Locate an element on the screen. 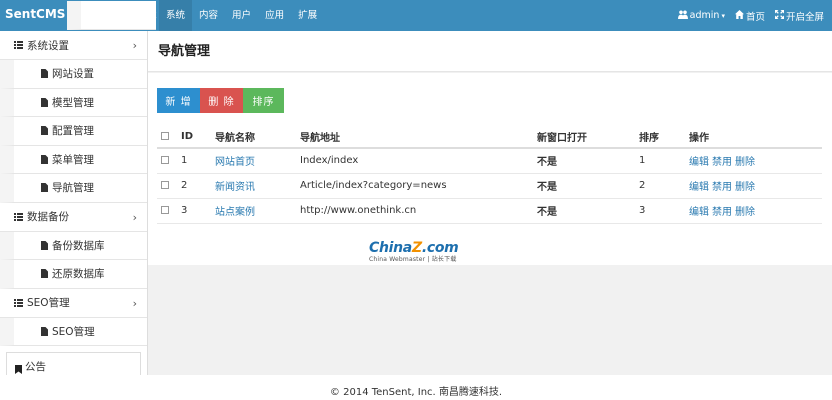 This screenshot has height=400, width=832. nav-item-extend: 扩展 is located at coordinates (307, 15).